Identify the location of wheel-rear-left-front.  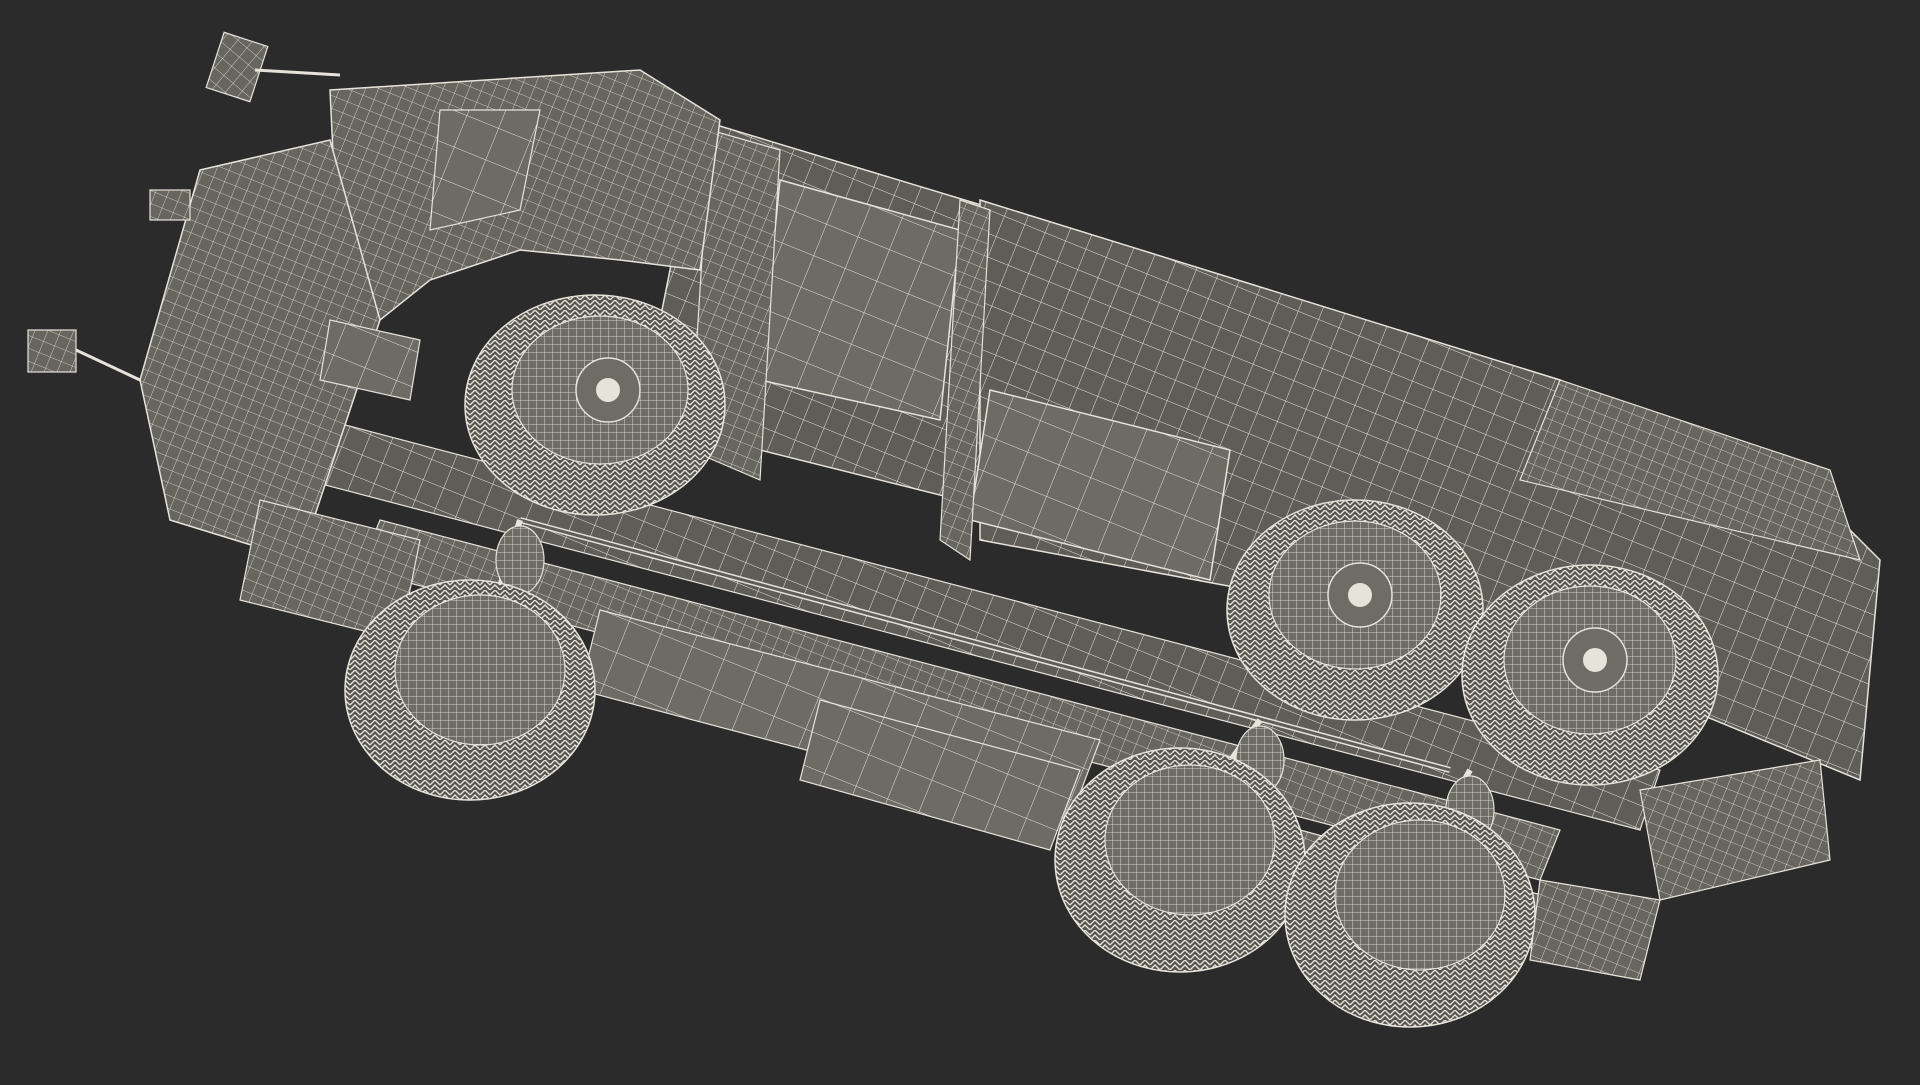
(470, 690).